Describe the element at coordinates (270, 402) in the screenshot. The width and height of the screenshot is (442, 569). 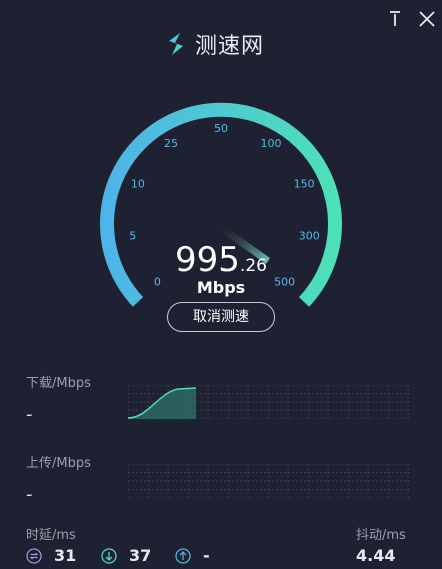
I see `download-graph` at that location.